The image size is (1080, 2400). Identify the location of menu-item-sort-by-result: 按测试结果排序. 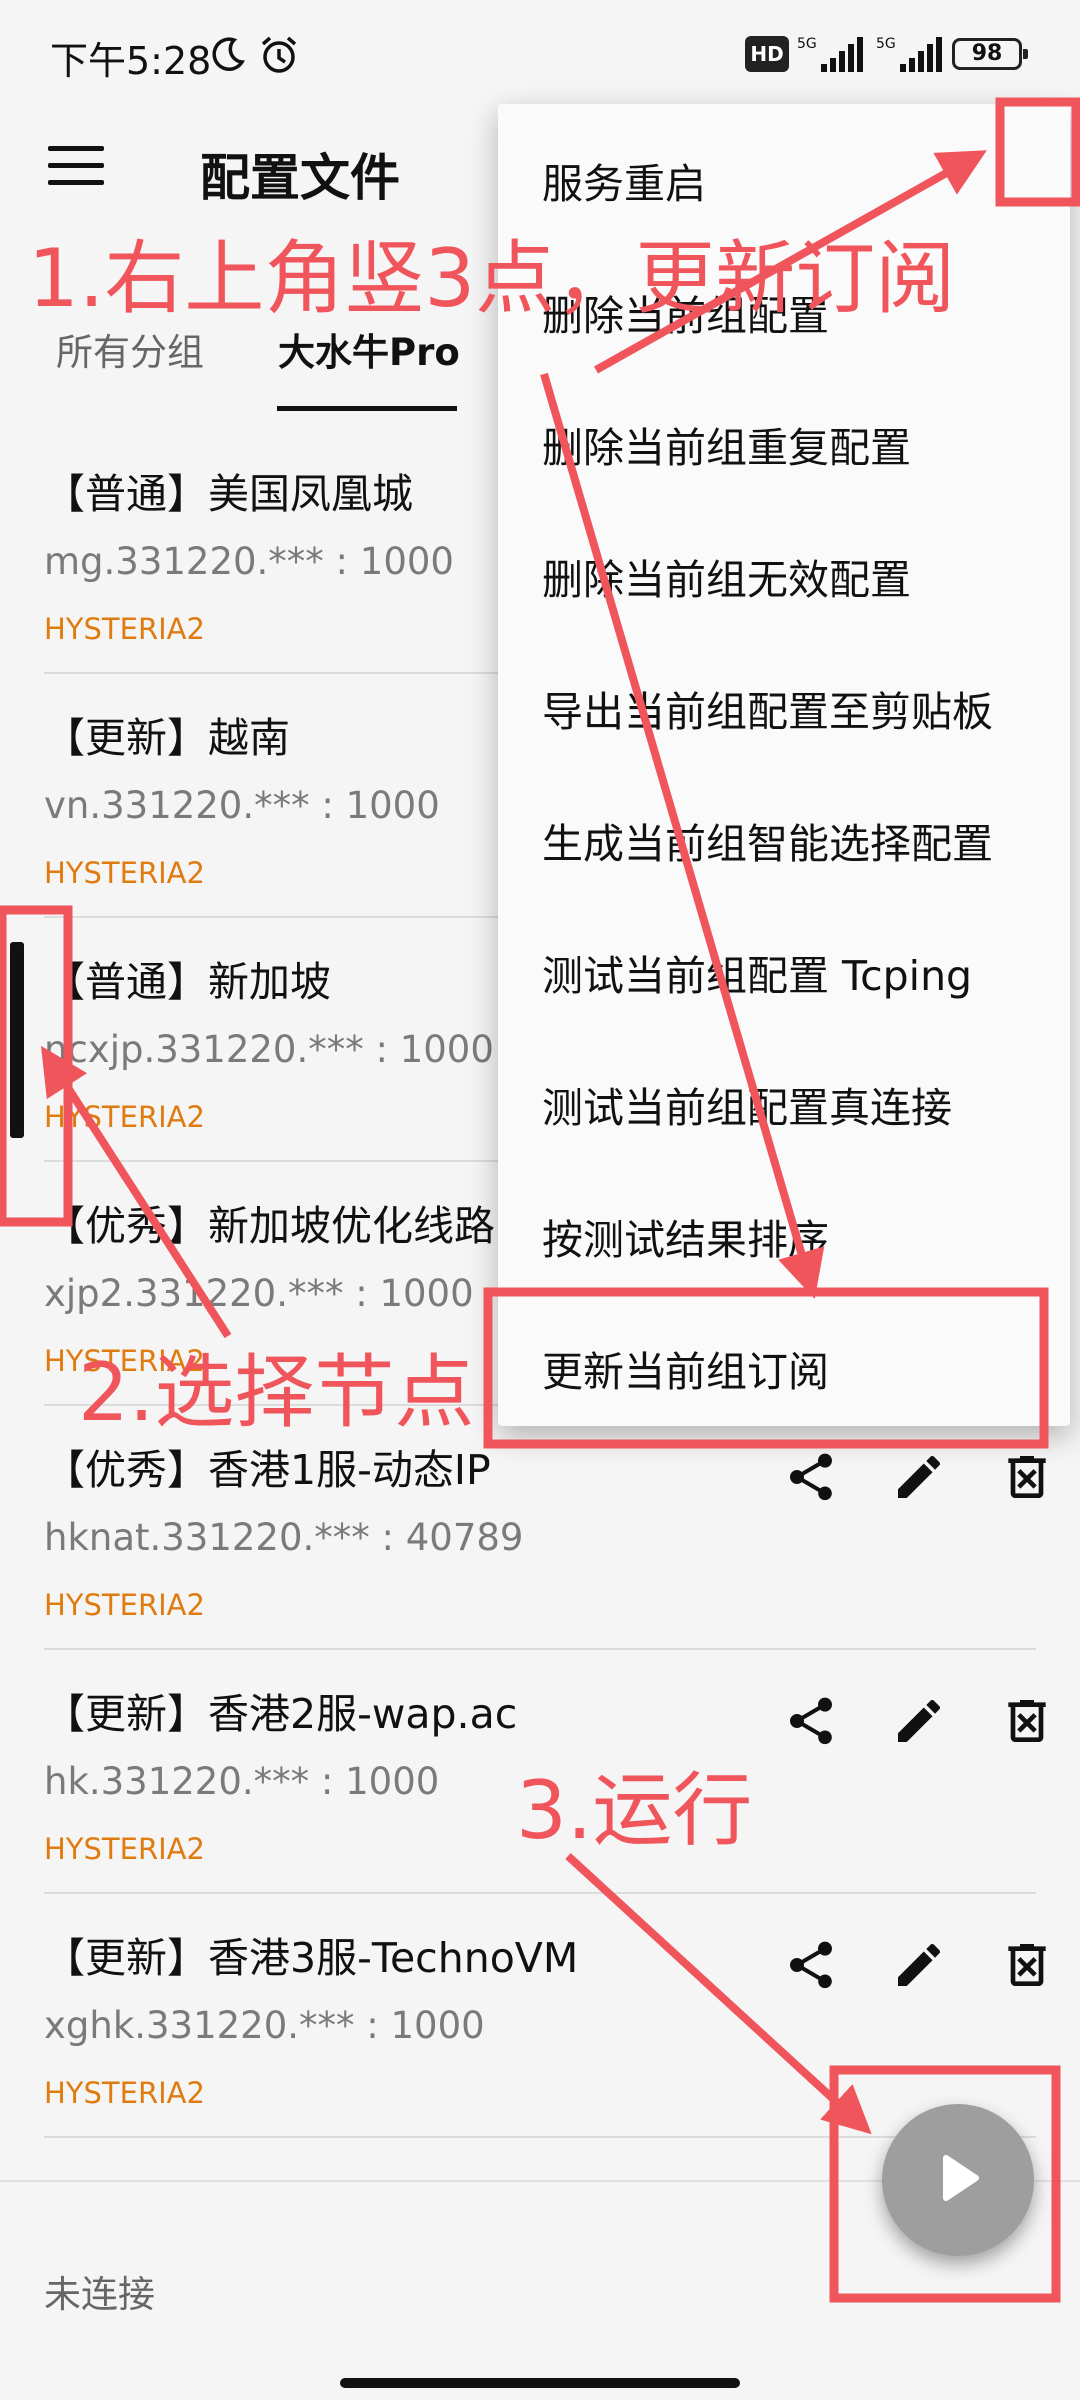
(784, 1230).